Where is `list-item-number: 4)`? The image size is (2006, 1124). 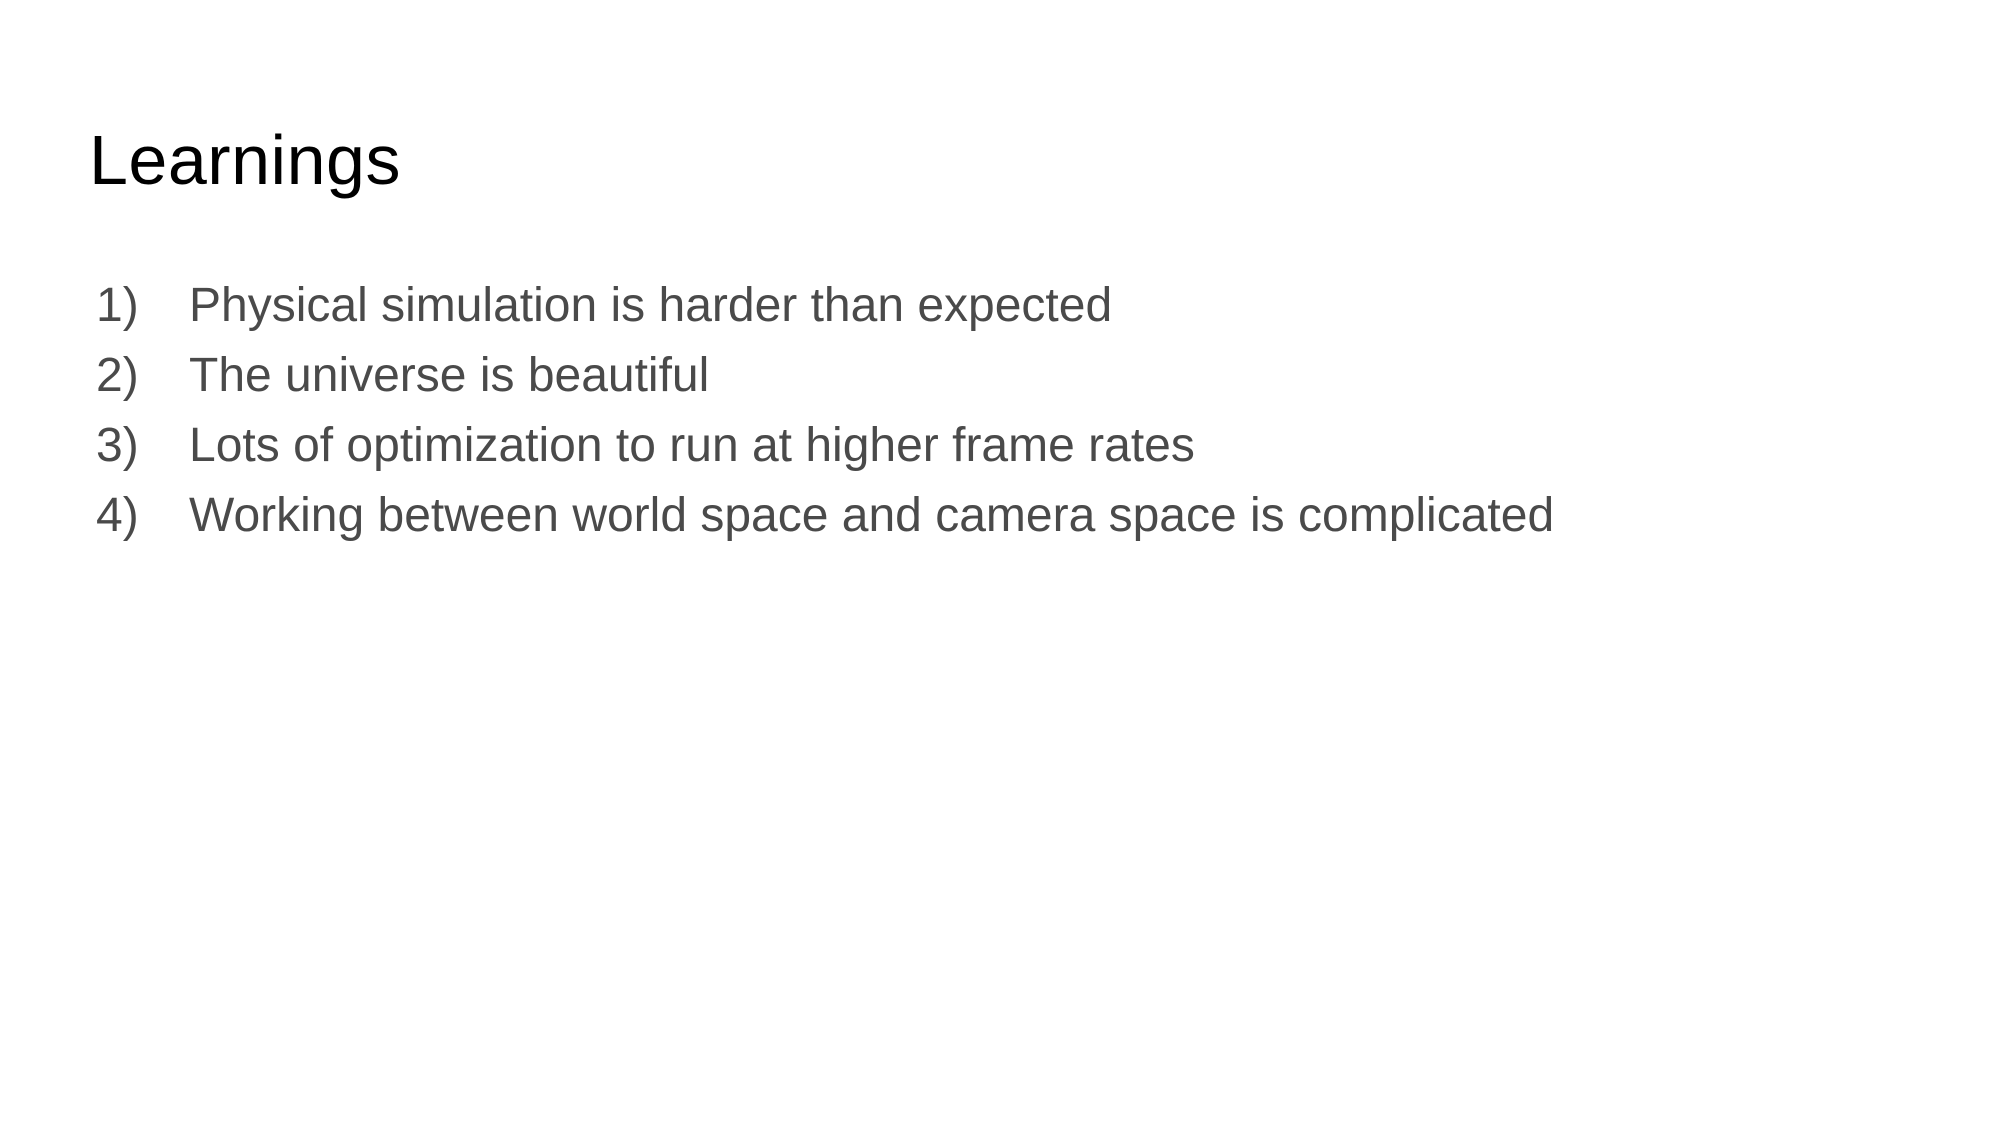
list-item-number: 4) is located at coordinates (117, 515).